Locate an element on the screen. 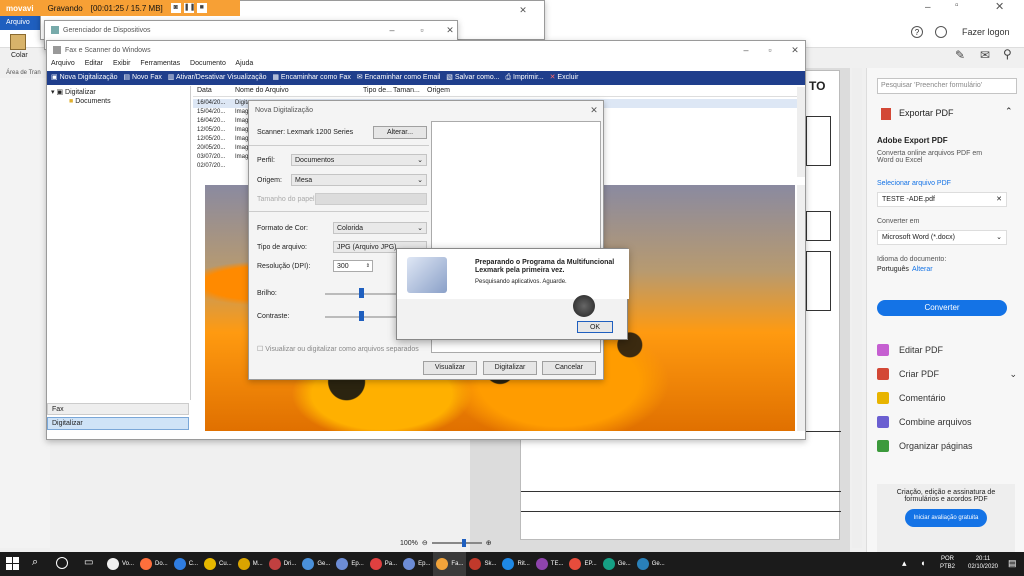 Image resolution: width=1024 pixels, height=576 pixels. help-icon: ? is located at coordinates (917, 32).